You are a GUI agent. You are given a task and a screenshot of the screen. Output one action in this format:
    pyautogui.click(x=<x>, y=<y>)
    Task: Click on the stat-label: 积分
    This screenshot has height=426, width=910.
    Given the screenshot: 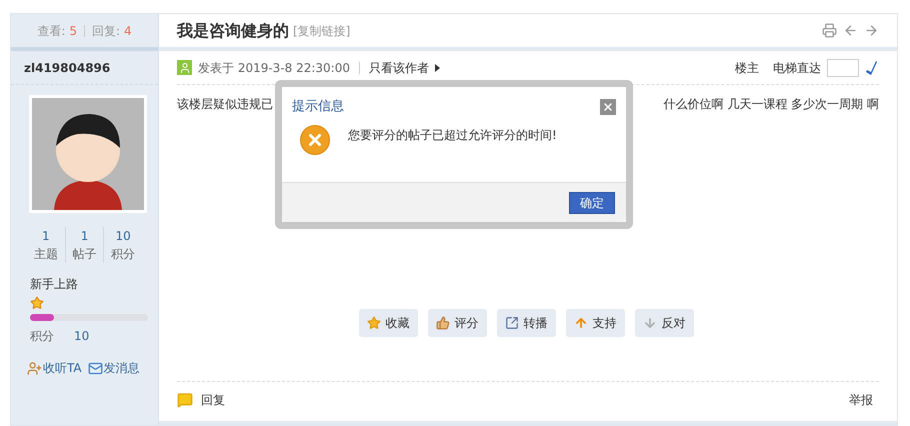 What is the action you would take?
    pyautogui.click(x=123, y=254)
    